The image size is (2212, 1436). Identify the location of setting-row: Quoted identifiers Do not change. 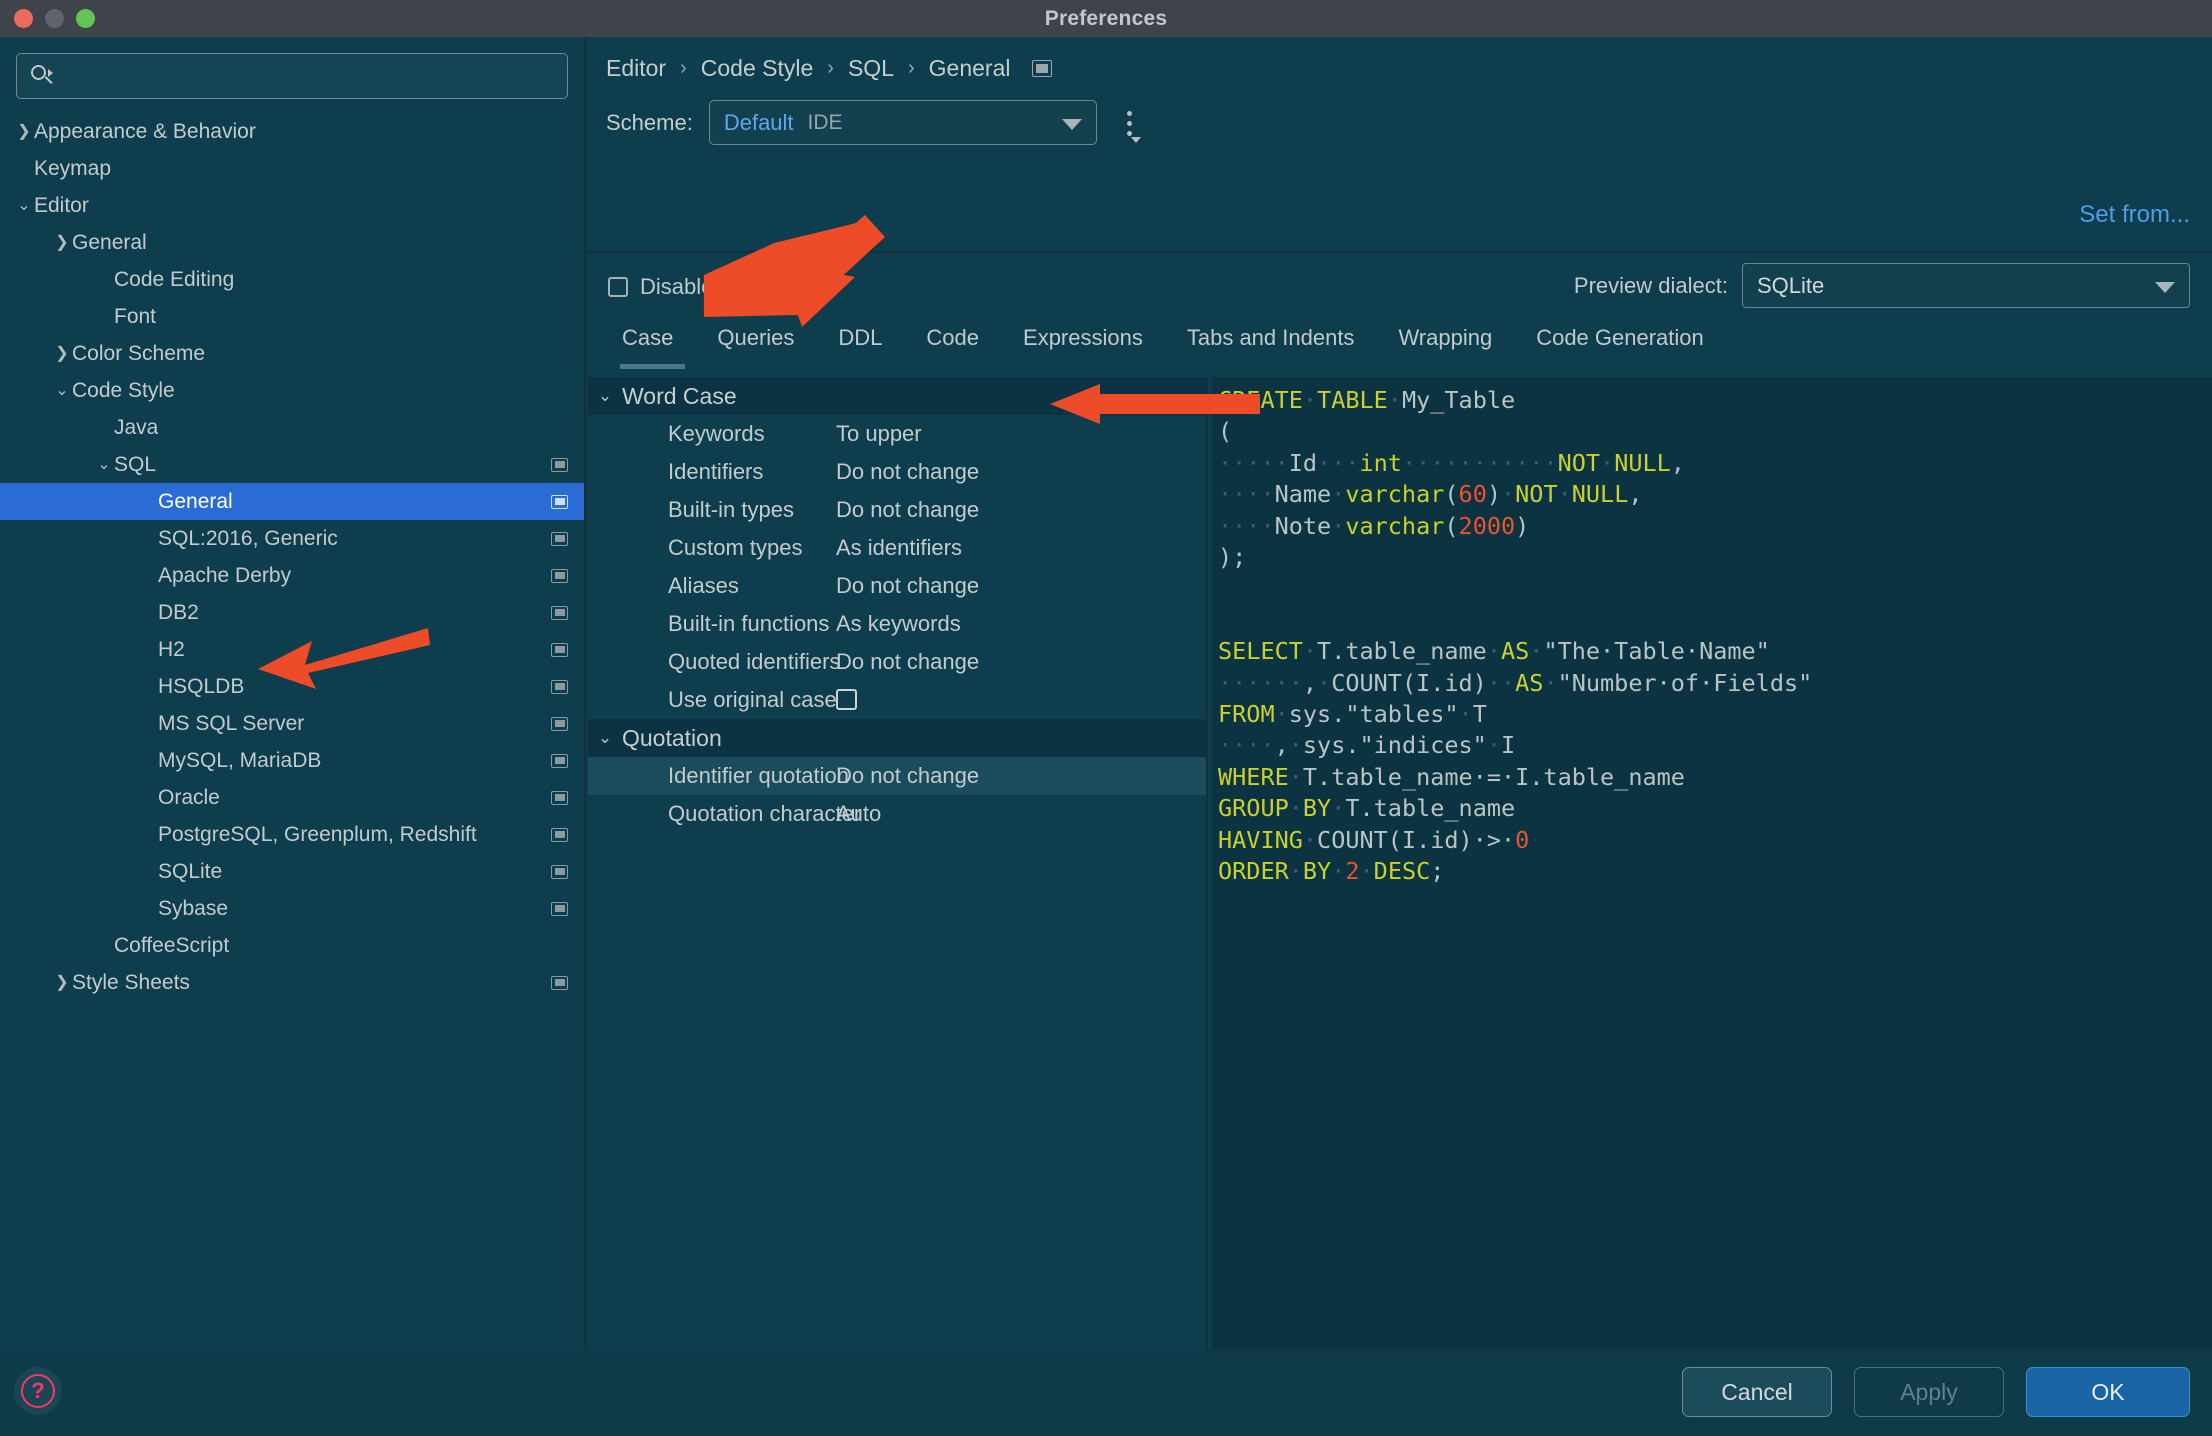
(897, 662).